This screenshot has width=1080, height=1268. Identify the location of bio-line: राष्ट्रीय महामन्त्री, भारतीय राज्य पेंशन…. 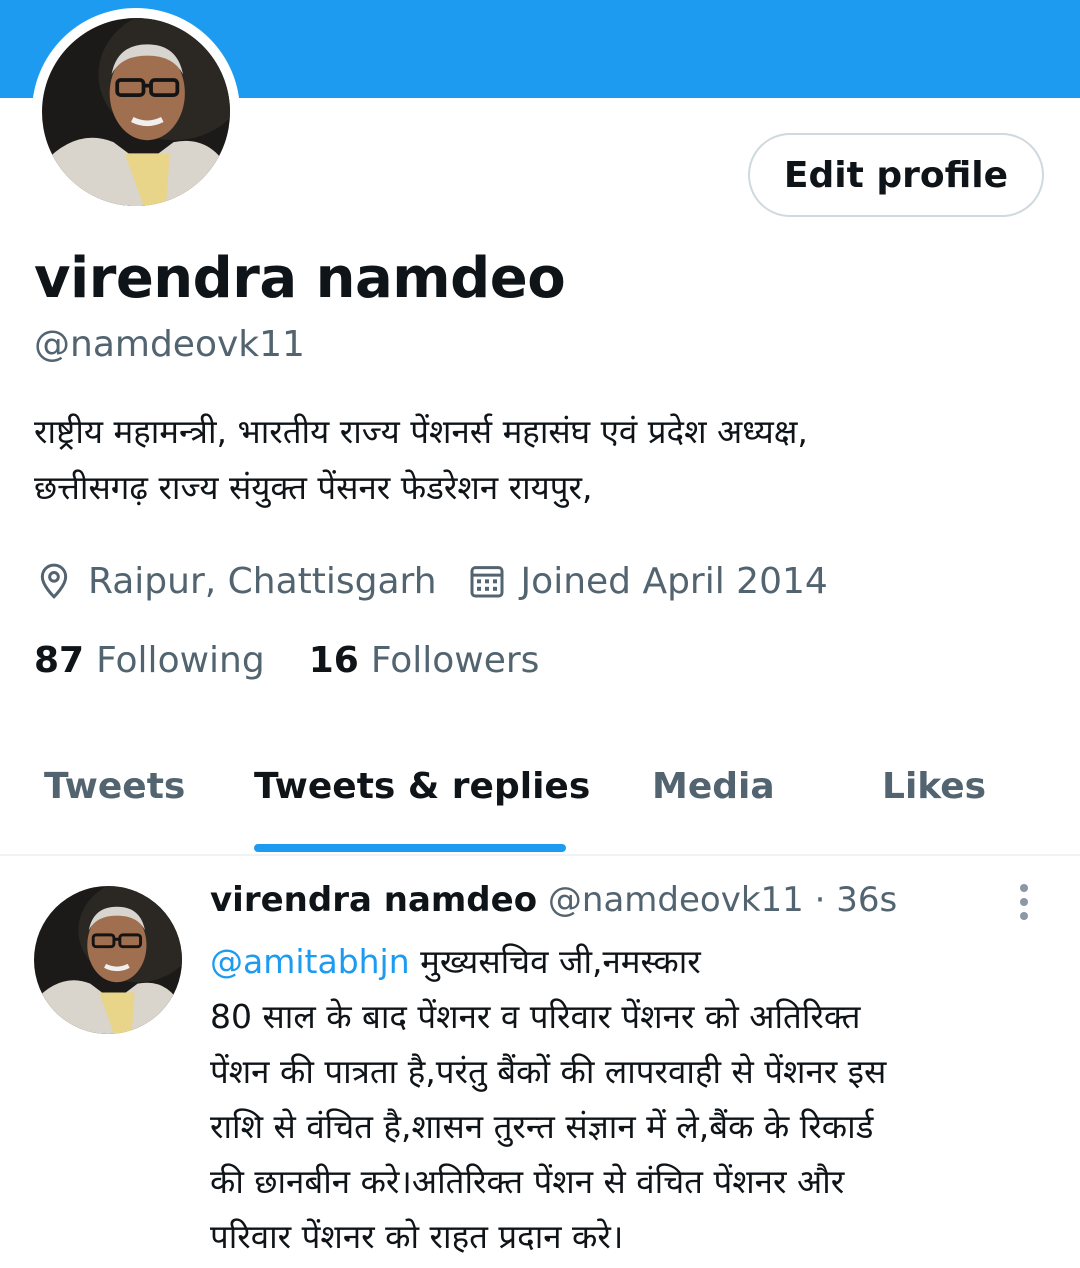
(421, 431).